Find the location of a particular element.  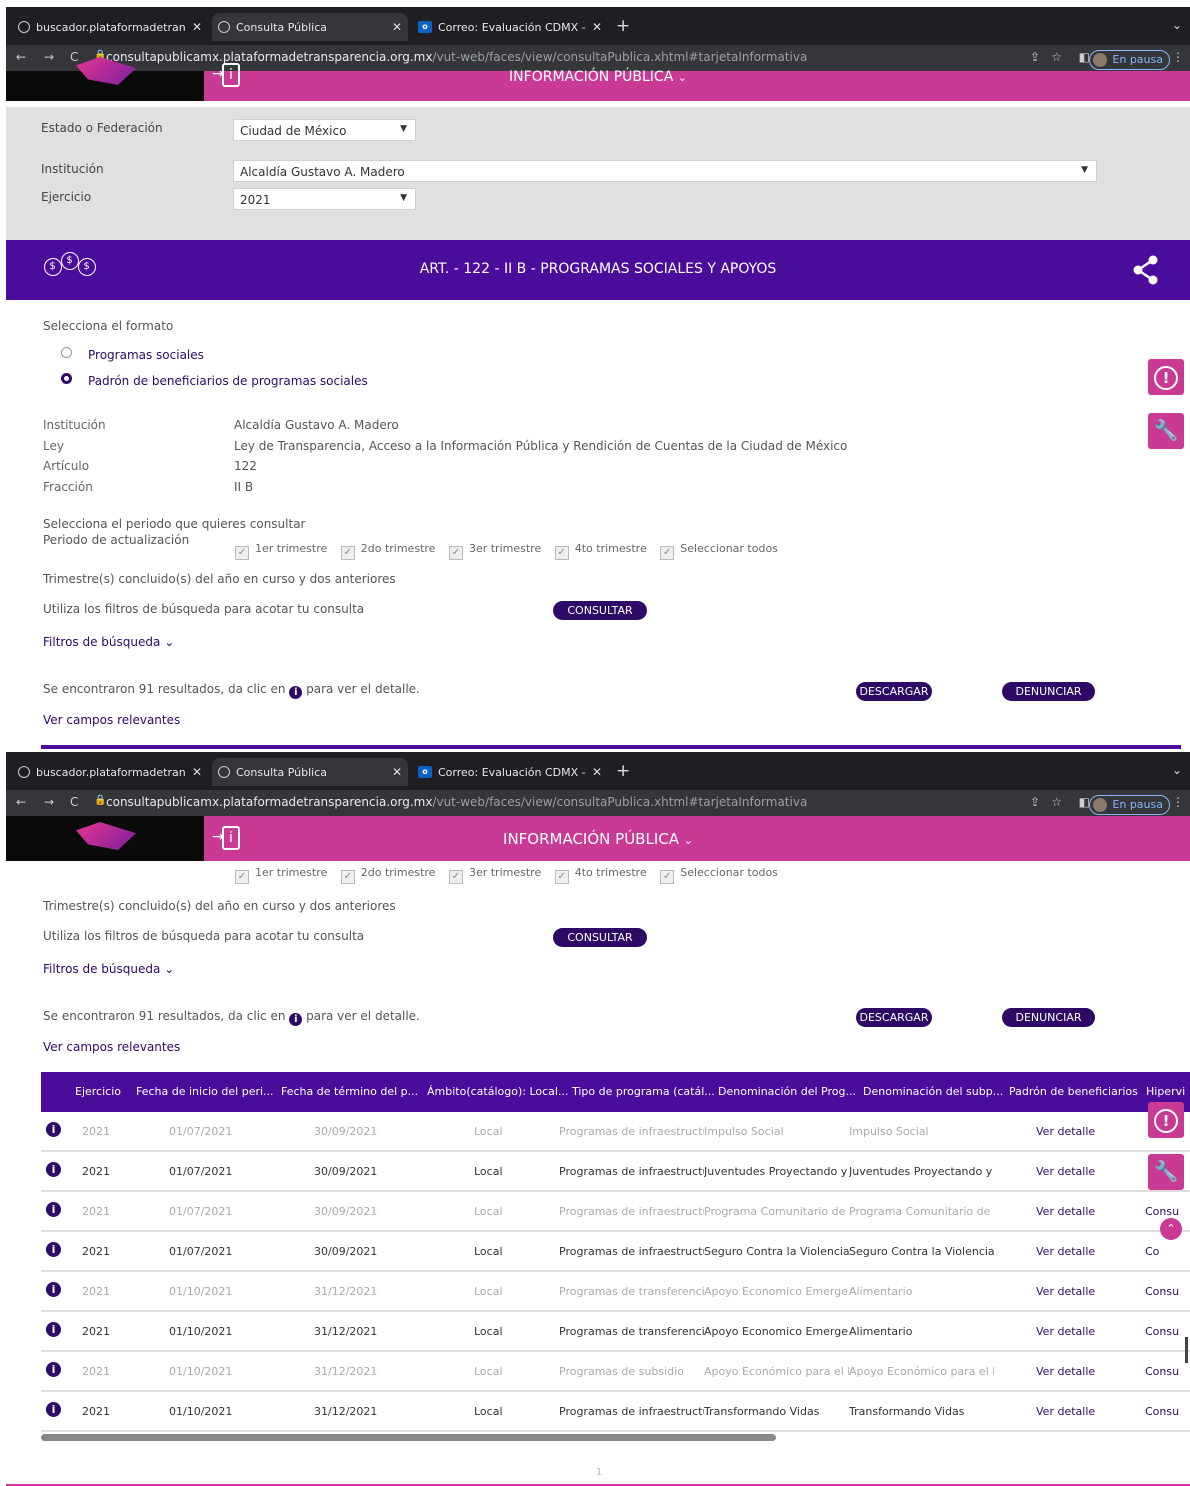

col-padron: Padrón de beneficiarios is located at coordinates (1073, 1091).